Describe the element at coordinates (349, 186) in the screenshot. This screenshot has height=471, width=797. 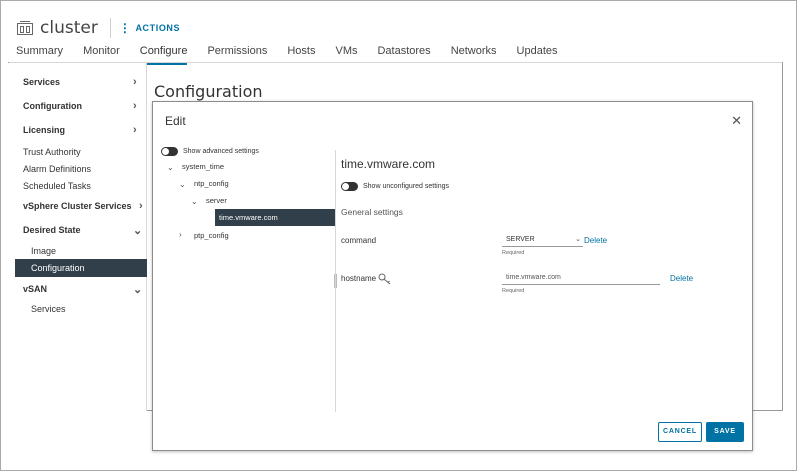
I see `show-unconfigured-toggle` at that location.